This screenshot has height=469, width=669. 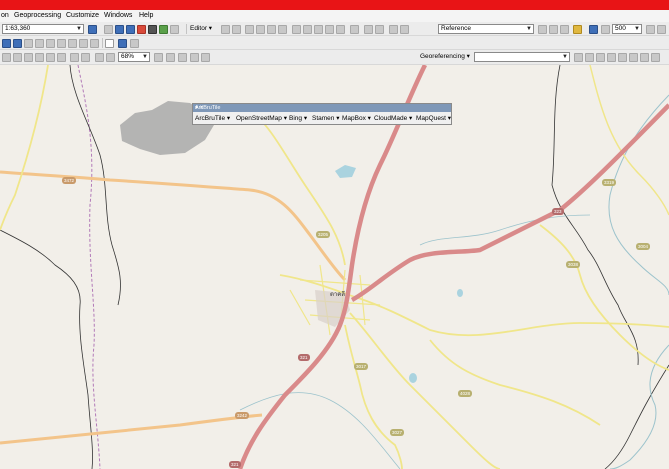 I want to click on contrast-icon, so click(x=542, y=29).